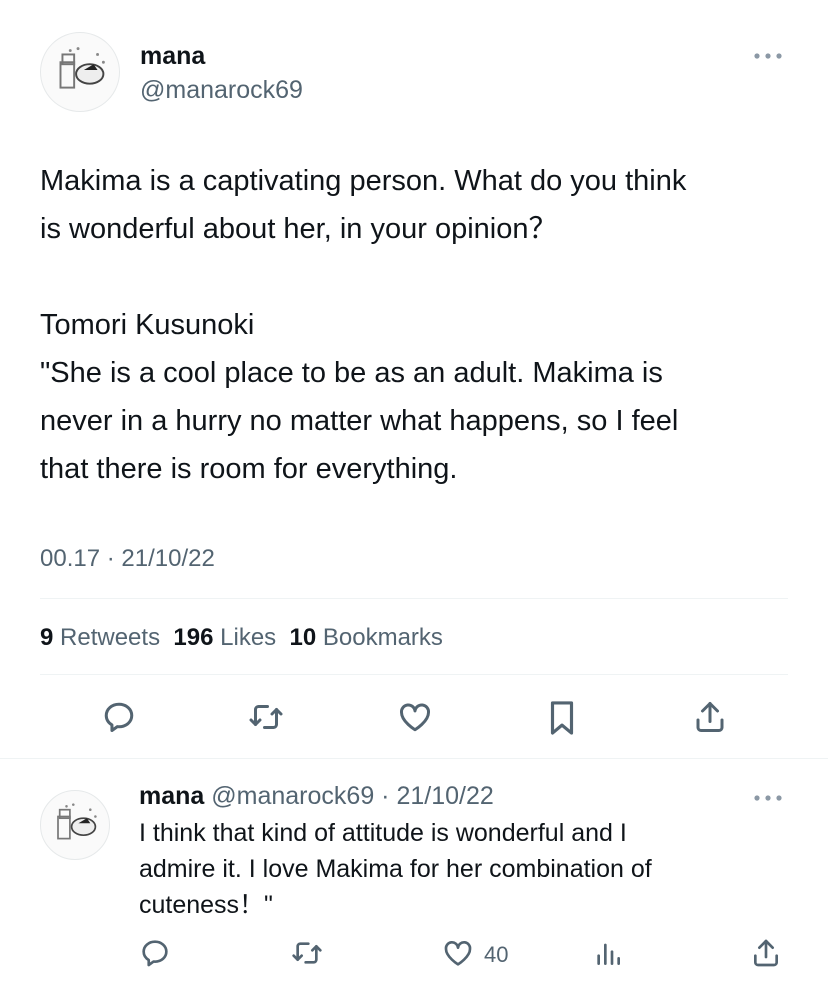 This screenshot has width=828, height=995. What do you see at coordinates (458, 953) in the screenshot?
I see `reply-like-icon` at bounding box center [458, 953].